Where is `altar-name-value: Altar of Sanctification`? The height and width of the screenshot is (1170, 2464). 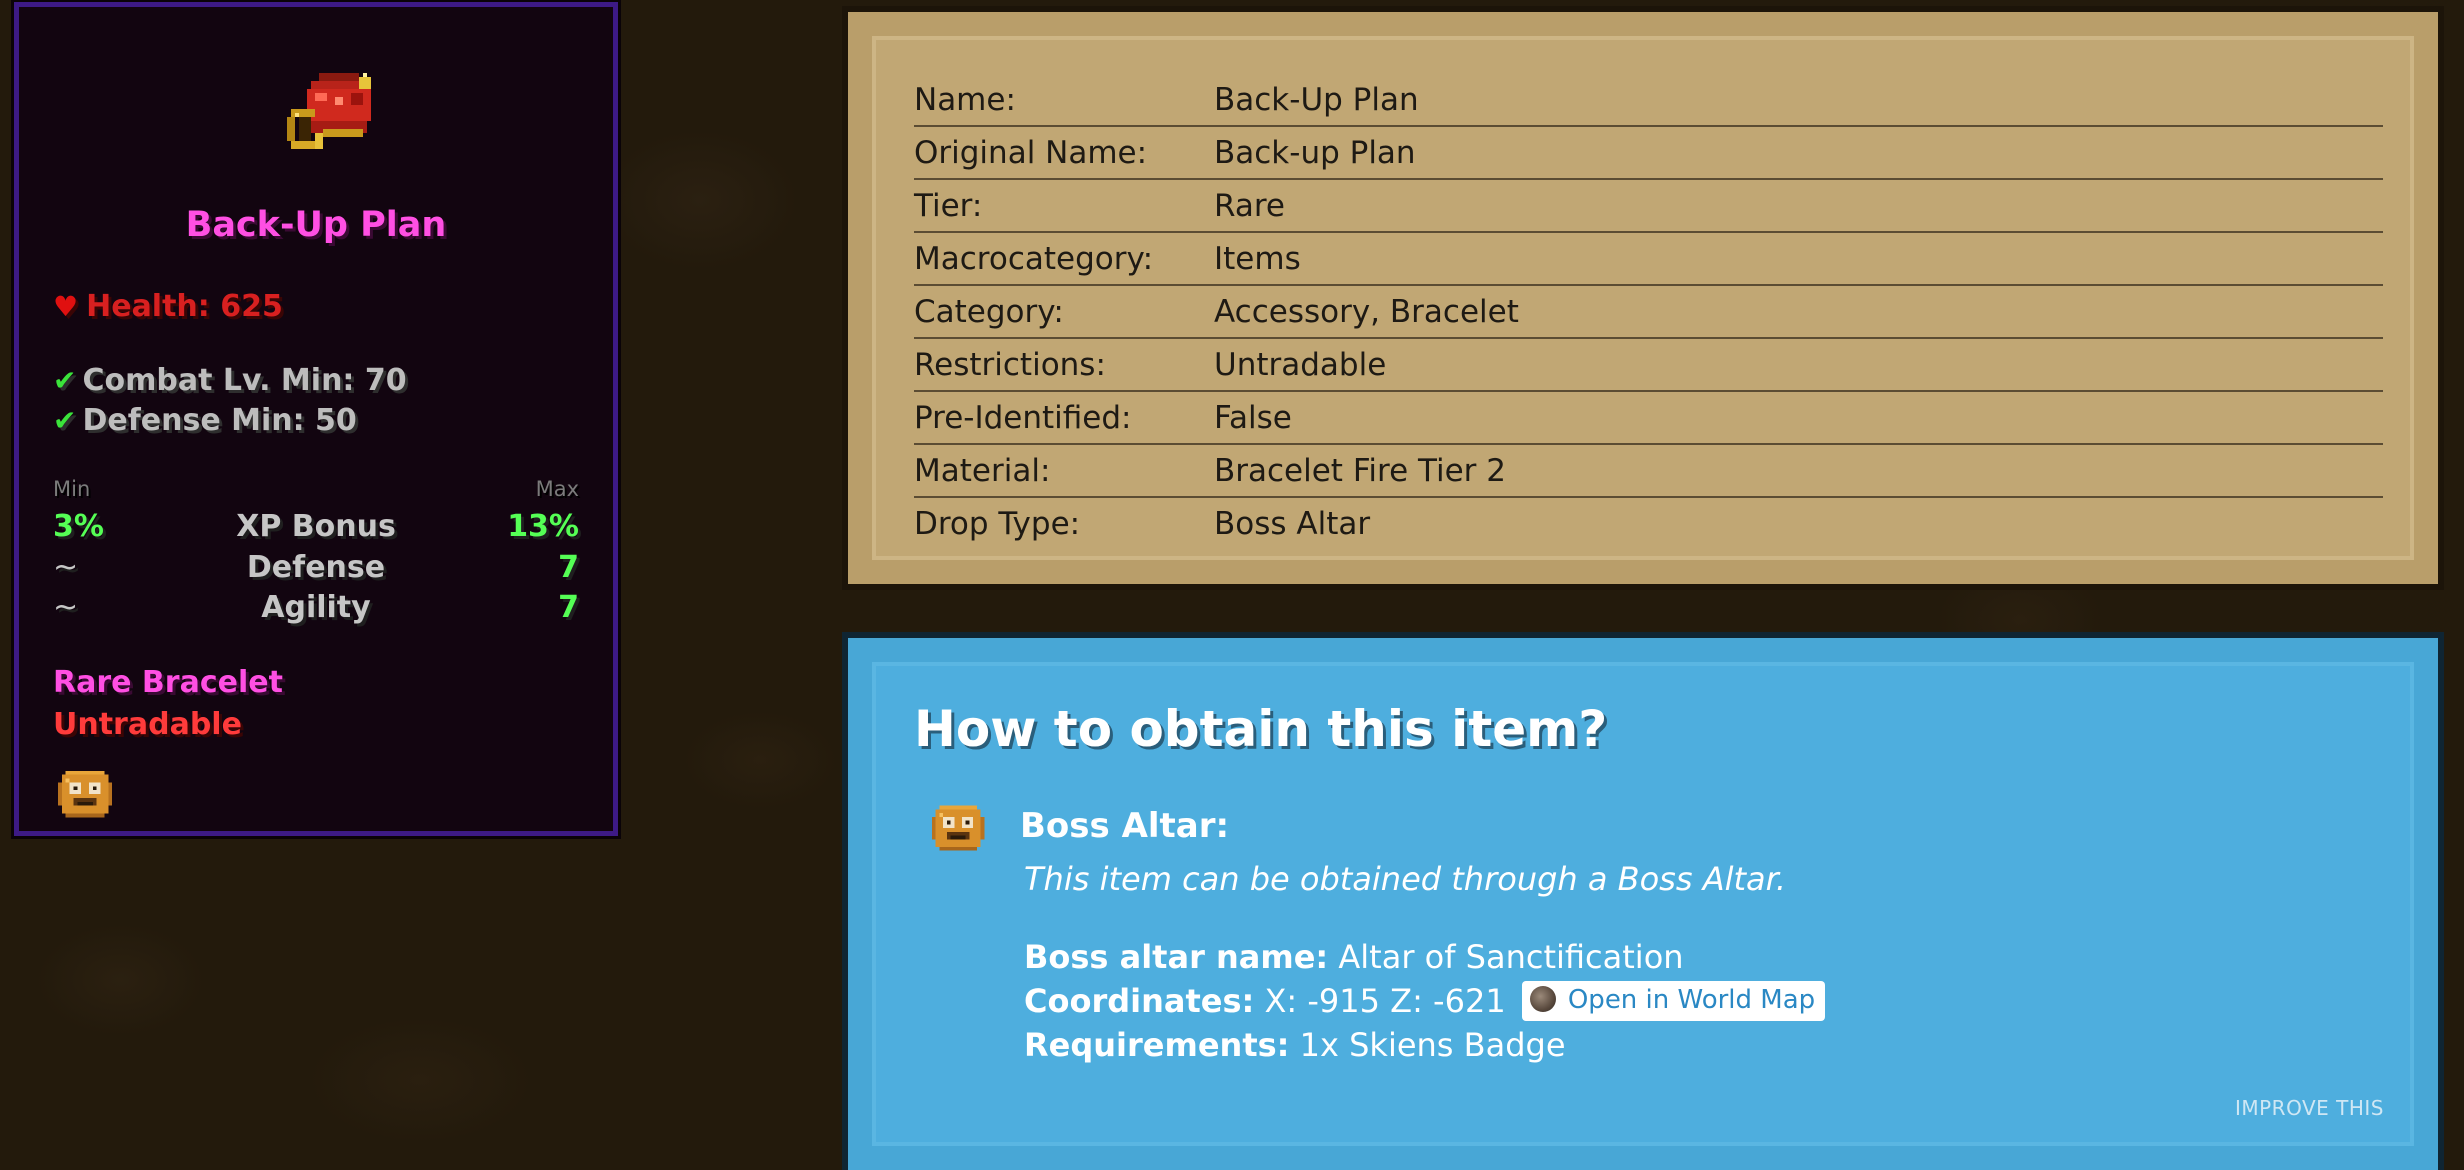
altar-name-value: Altar of Sanctification is located at coordinates (1511, 957).